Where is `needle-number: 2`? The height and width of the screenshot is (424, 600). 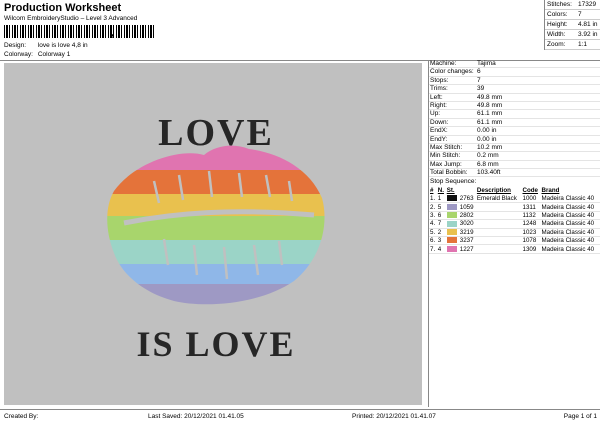 needle-number: 2 is located at coordinates (441, 232).